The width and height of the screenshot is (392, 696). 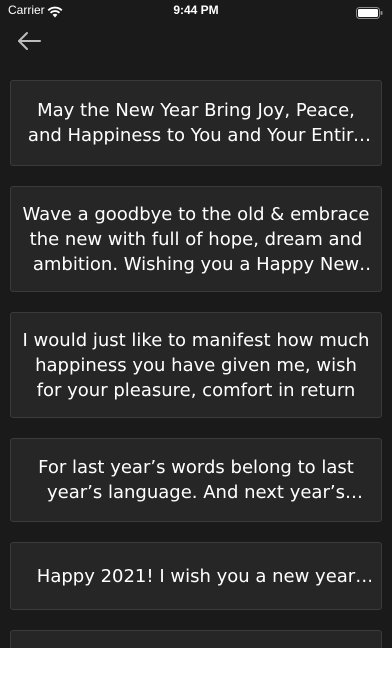 I want to click on back-button, so click(x=29, y=41).